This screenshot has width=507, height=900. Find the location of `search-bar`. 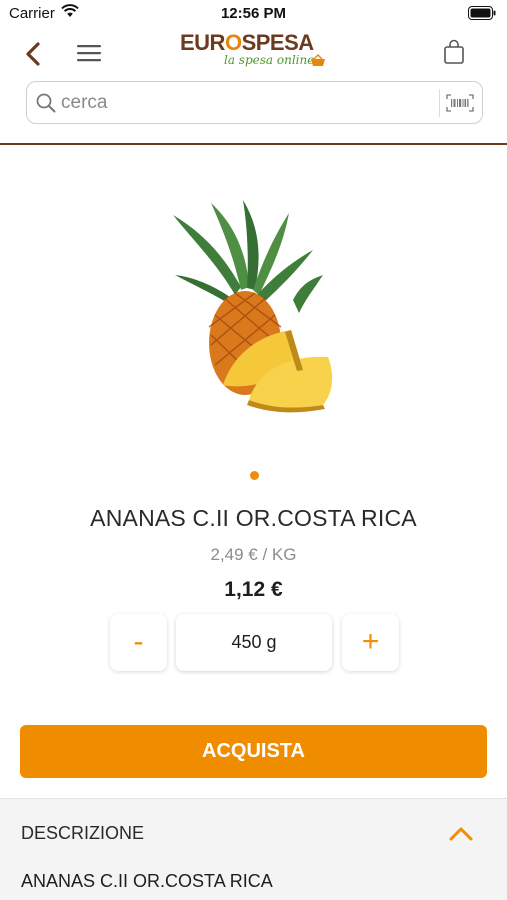

search-bar is located at coordinates (254, 102).